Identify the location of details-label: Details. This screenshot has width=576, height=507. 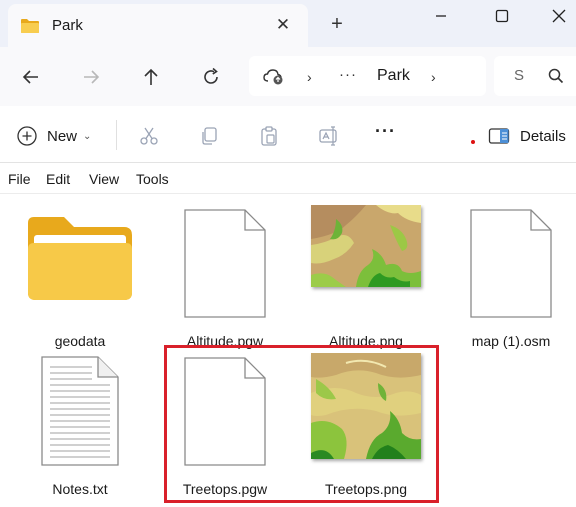
(543, 136).